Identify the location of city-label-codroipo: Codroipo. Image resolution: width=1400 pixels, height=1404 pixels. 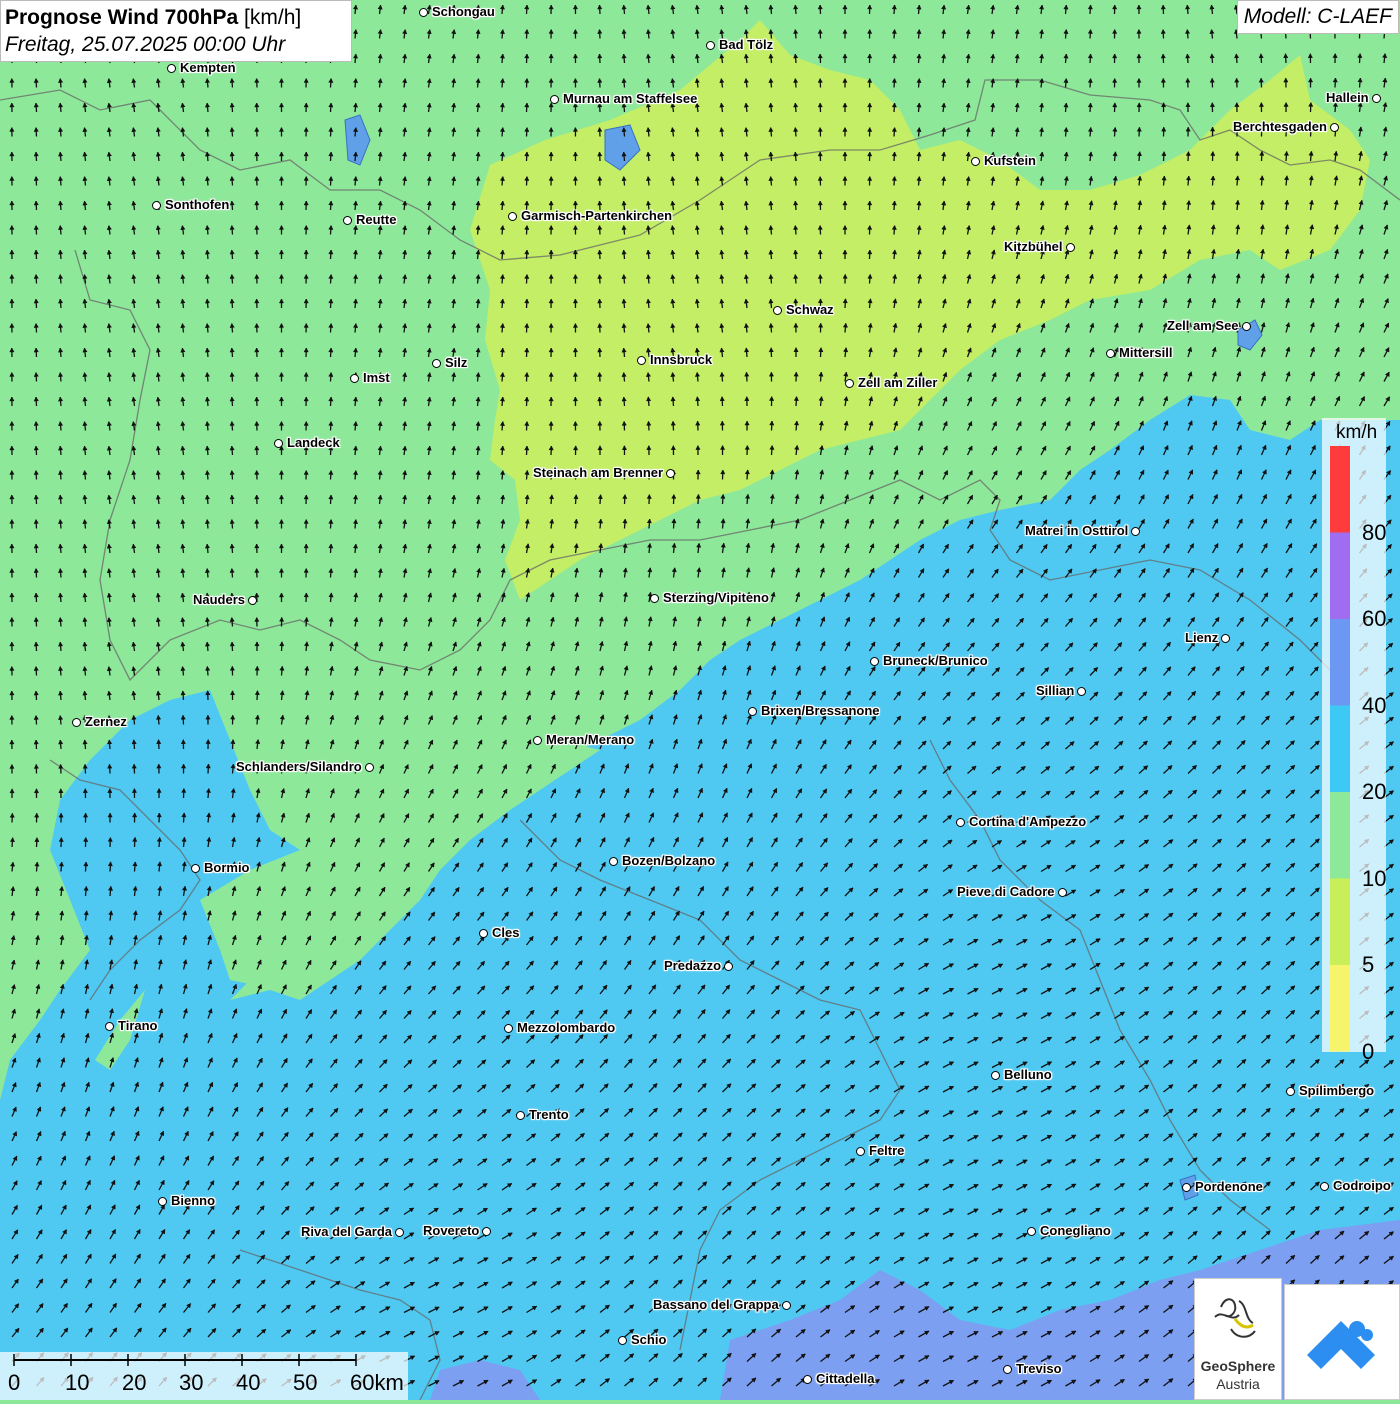
(1362, 1185).